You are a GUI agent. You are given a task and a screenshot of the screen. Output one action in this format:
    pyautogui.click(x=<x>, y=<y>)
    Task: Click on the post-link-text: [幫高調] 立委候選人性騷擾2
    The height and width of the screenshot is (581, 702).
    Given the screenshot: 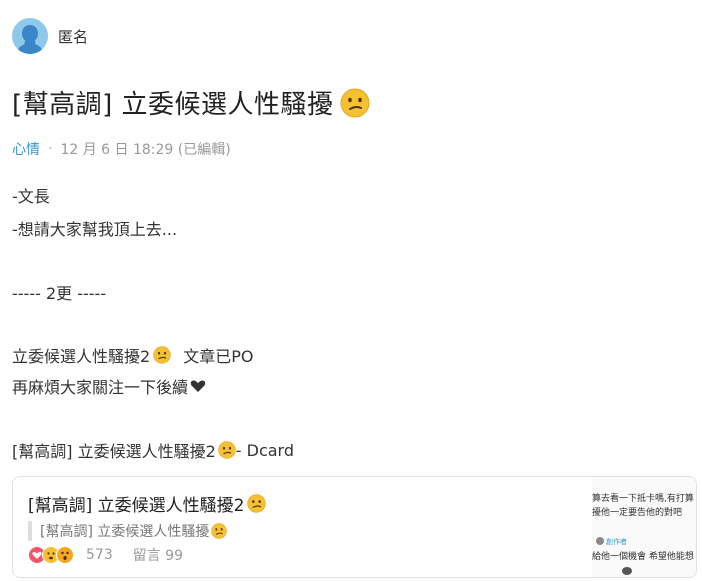 What is the action you would take?
    pyautogui.click(x=114, y=450)
    